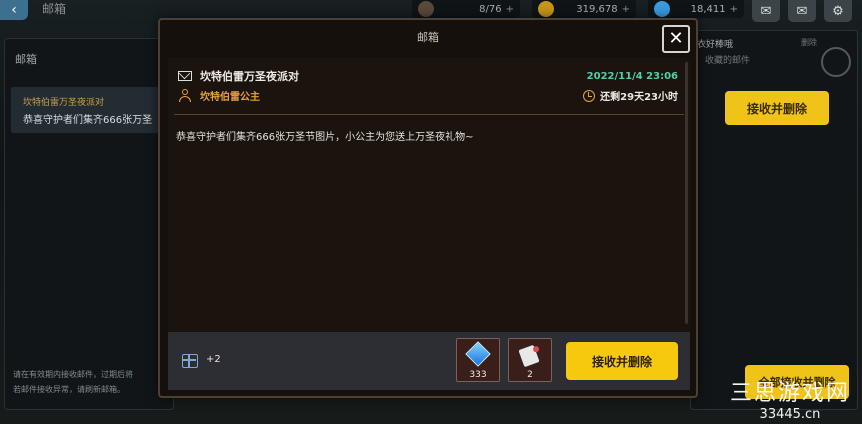 The image size is (862, 424). What do you see at coordinates (429, 114) in the screenshot?
I see `divider` at bounding box center [429, 114].